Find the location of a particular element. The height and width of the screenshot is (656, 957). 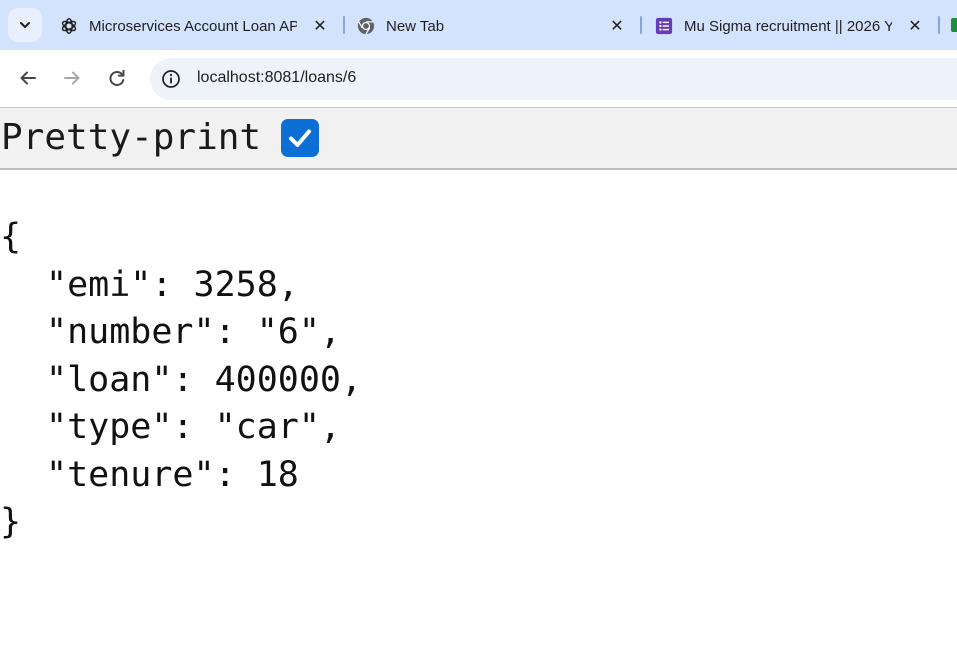

forward-button is located at coordinates (72, 78).